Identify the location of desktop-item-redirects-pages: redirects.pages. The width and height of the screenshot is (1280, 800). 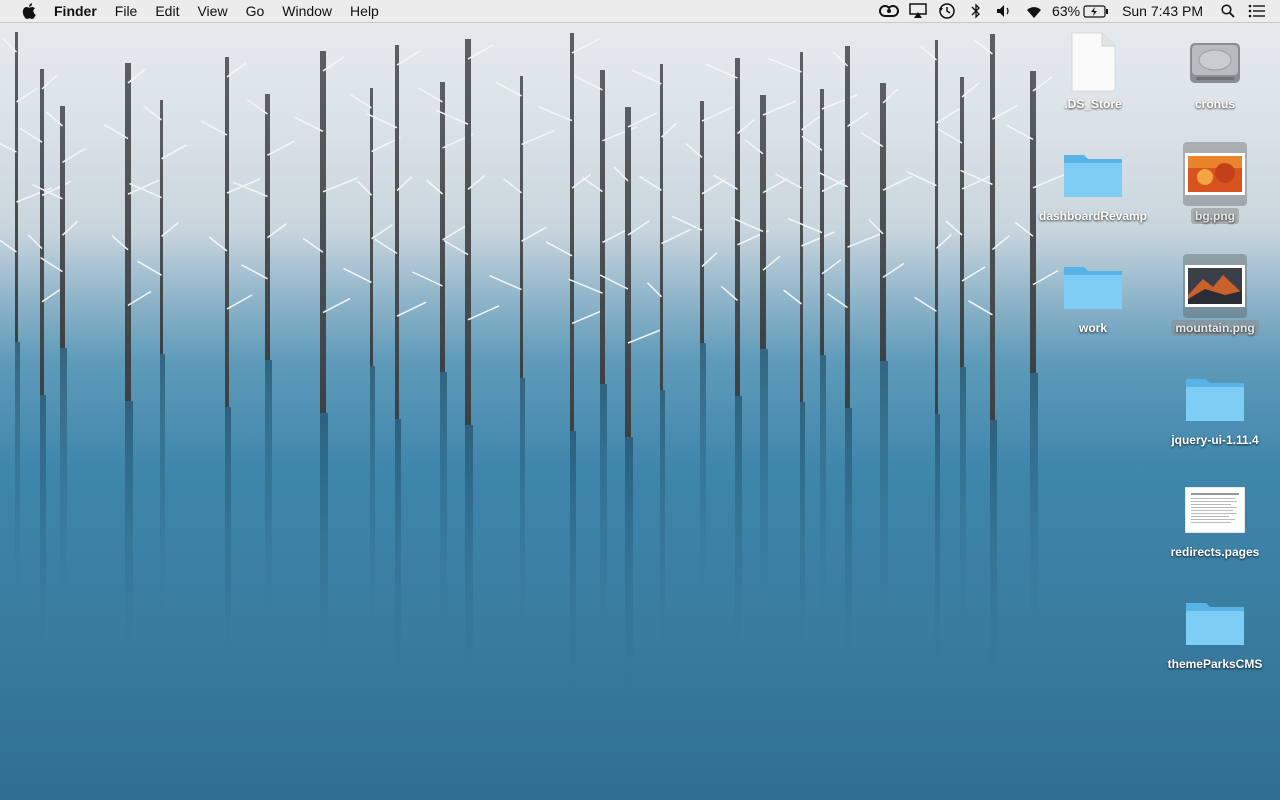
(1215, 519).